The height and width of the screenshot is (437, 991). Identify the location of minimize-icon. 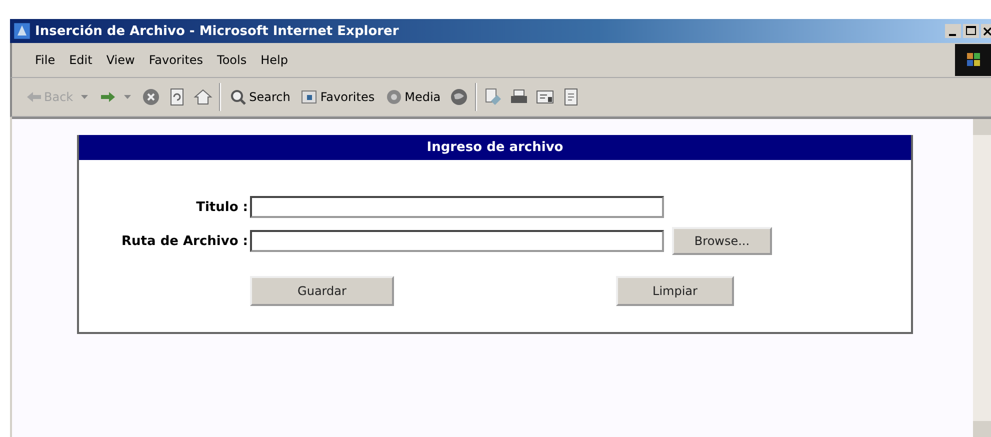
(953, 31).